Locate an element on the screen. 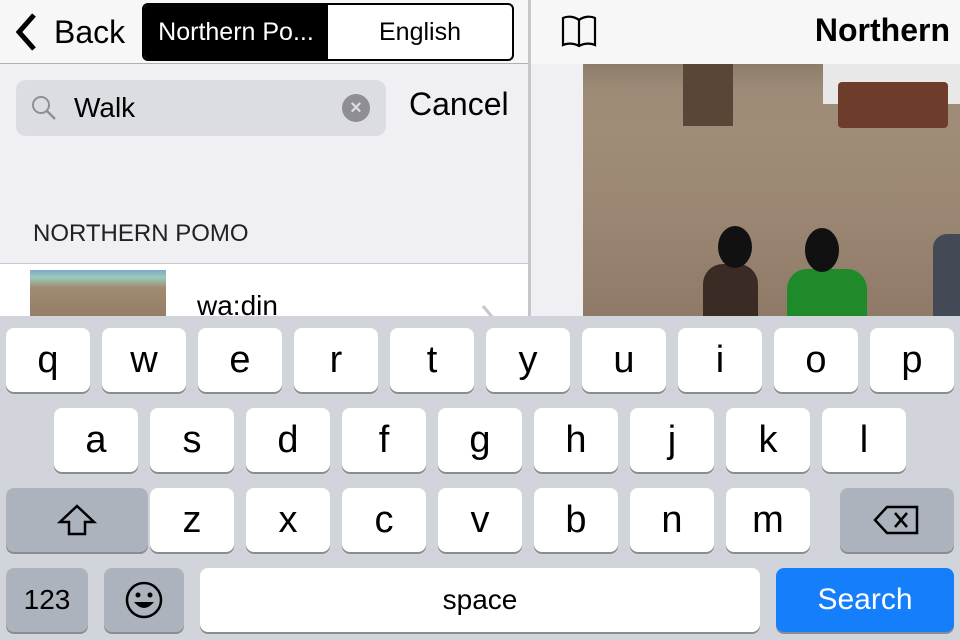 The width and height of the screenshot is (960, 640). key-p: p is located at coordinates (912, 360).